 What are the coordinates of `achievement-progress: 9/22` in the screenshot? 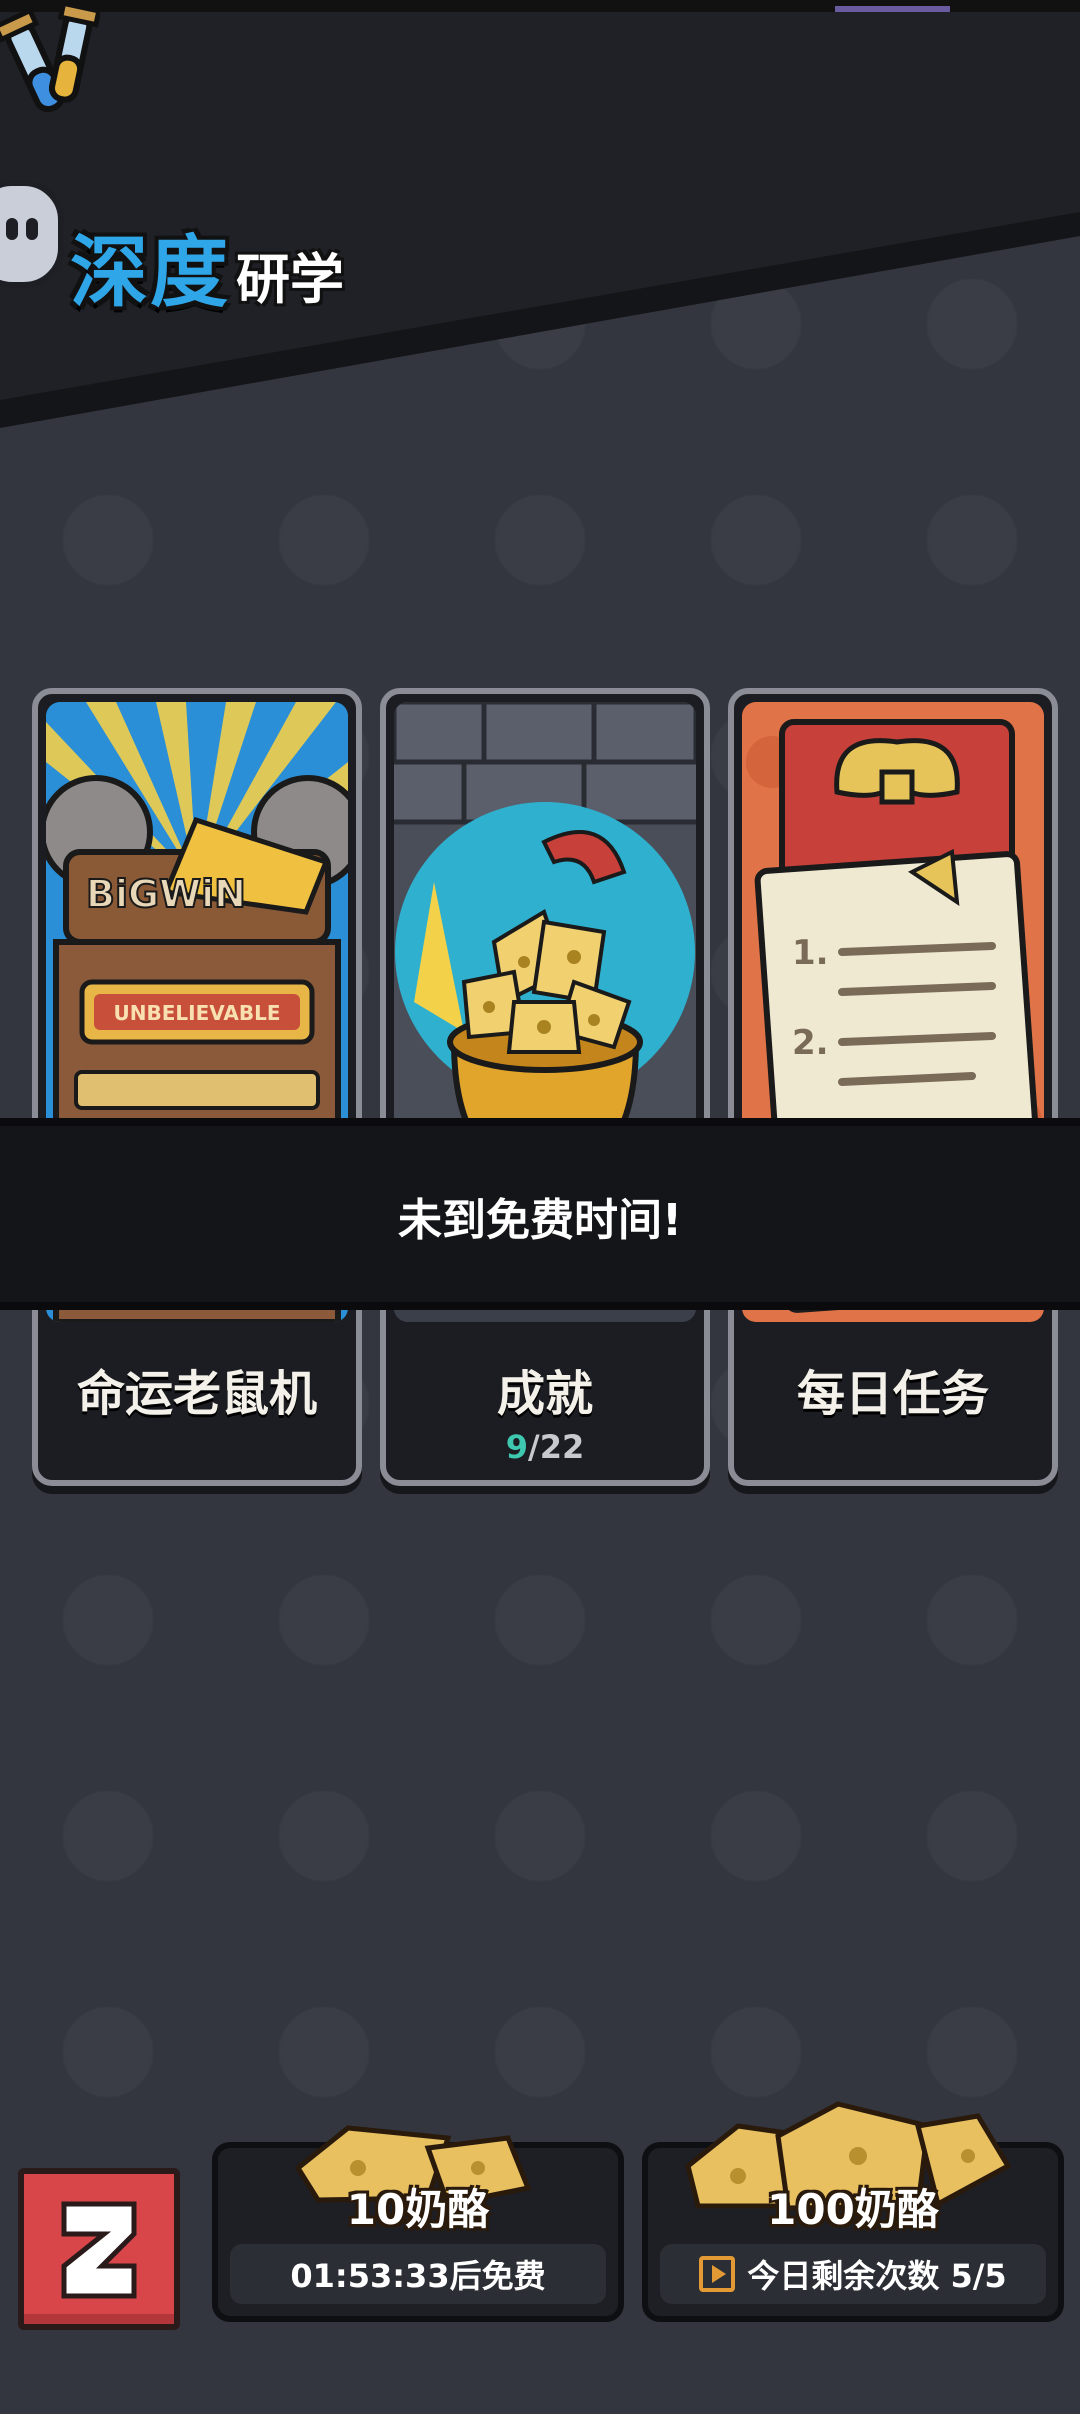 It's located at (545, 1447).